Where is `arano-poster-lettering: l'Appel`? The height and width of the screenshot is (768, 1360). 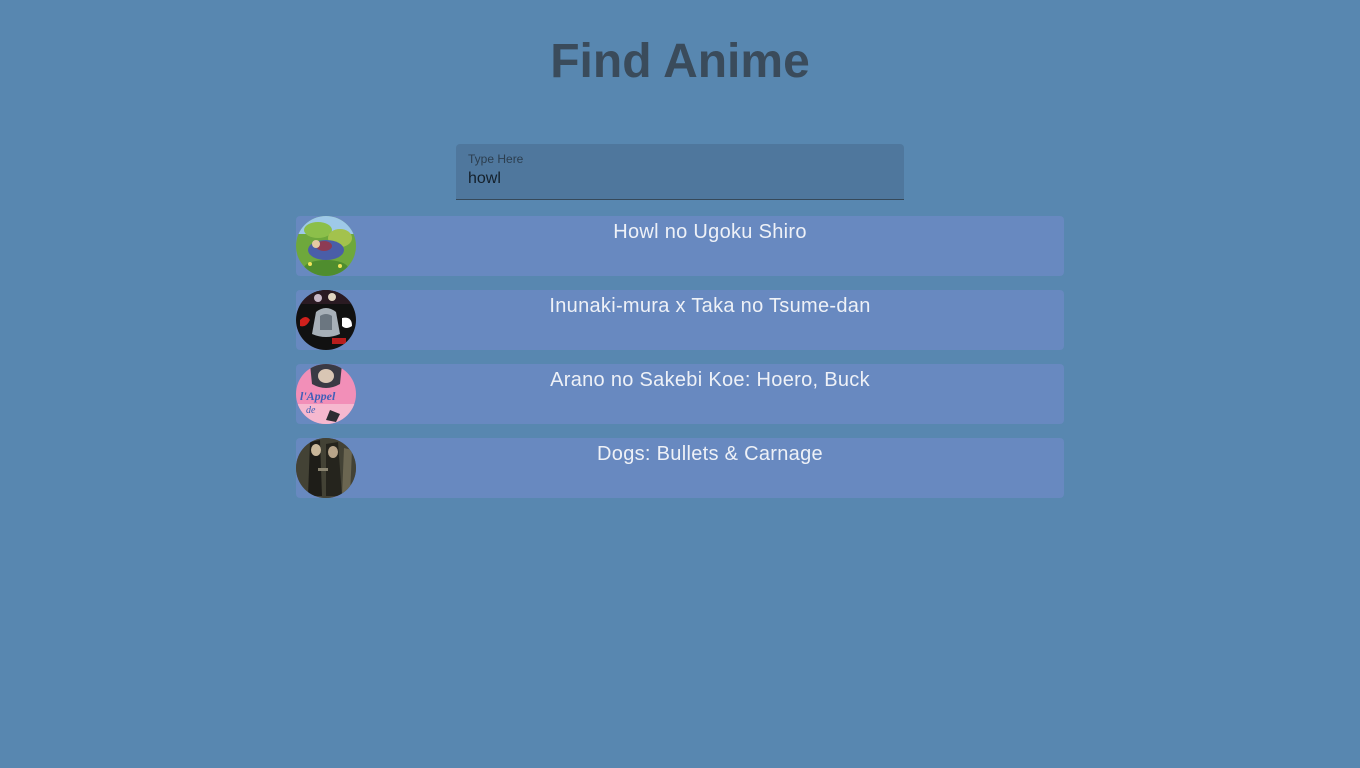 arano-poster-lettering: l'Appel is located at coordinates (318, 396).